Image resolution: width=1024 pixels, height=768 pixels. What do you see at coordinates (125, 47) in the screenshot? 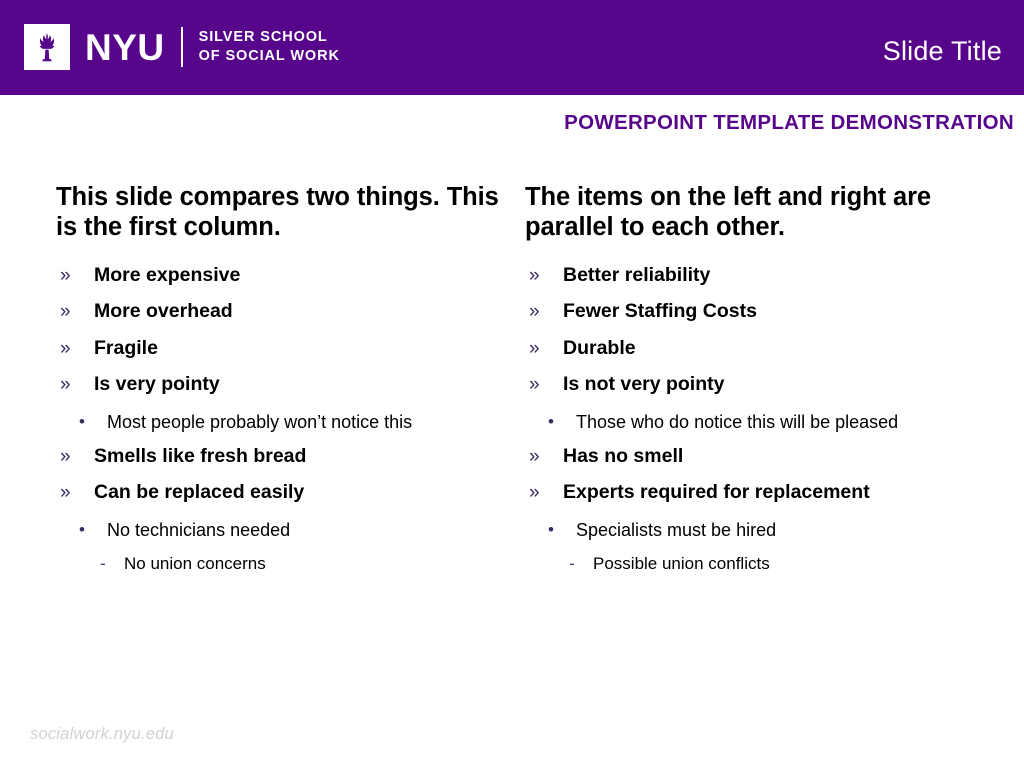
I see `nyu-wordmark: NYU` at bounding box center [125, 47].